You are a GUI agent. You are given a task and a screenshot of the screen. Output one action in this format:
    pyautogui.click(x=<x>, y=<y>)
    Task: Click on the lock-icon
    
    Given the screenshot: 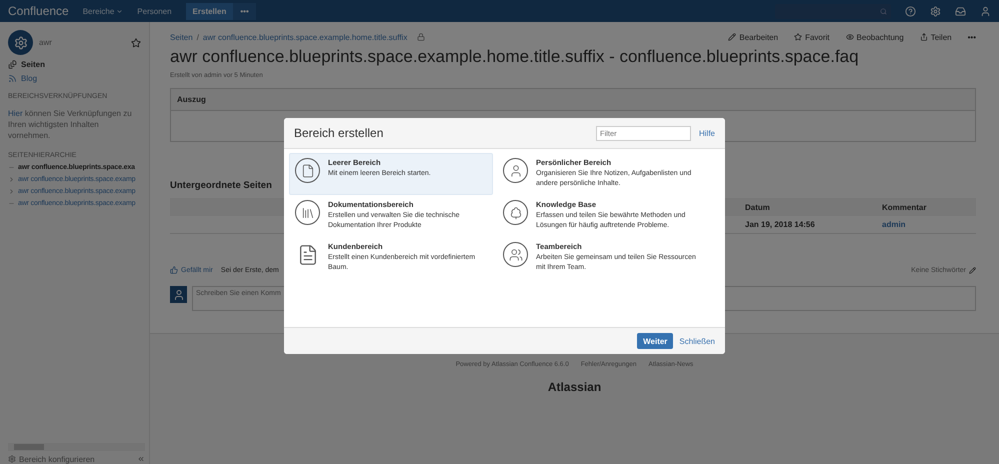 What is the action you would take?
    pyautogui.click(x=421, y=37)
    